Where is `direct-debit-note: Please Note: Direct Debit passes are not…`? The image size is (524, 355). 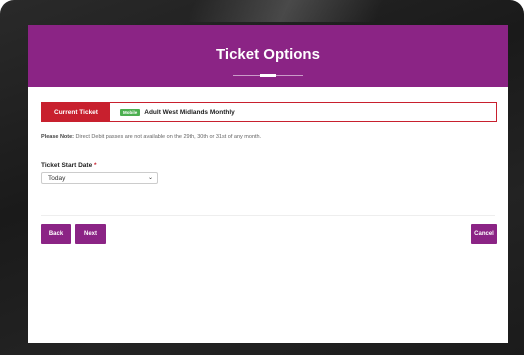 direct-debit-note: Please Note: Direct Debit passes are not… is located at coordinates (151, 137).